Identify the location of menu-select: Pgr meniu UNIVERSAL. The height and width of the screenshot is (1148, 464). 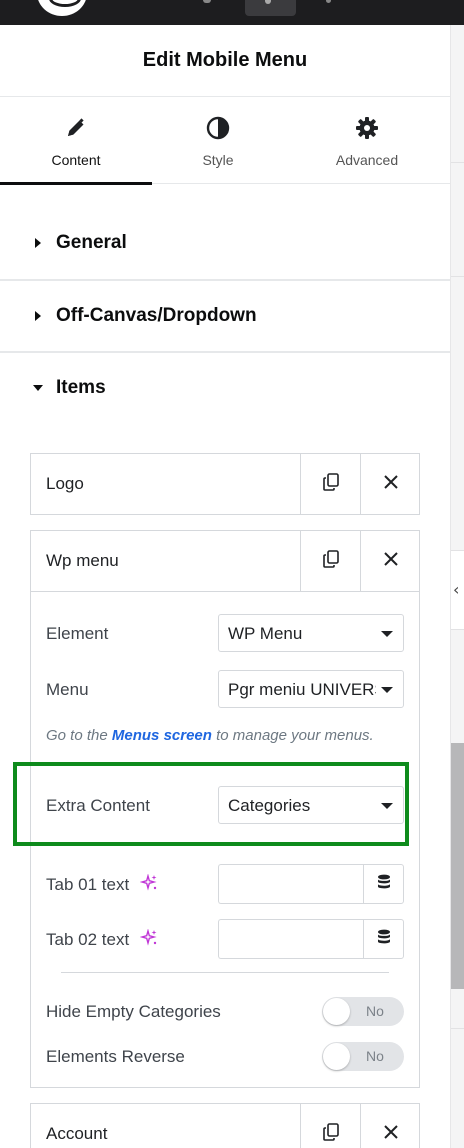
(311, 689).